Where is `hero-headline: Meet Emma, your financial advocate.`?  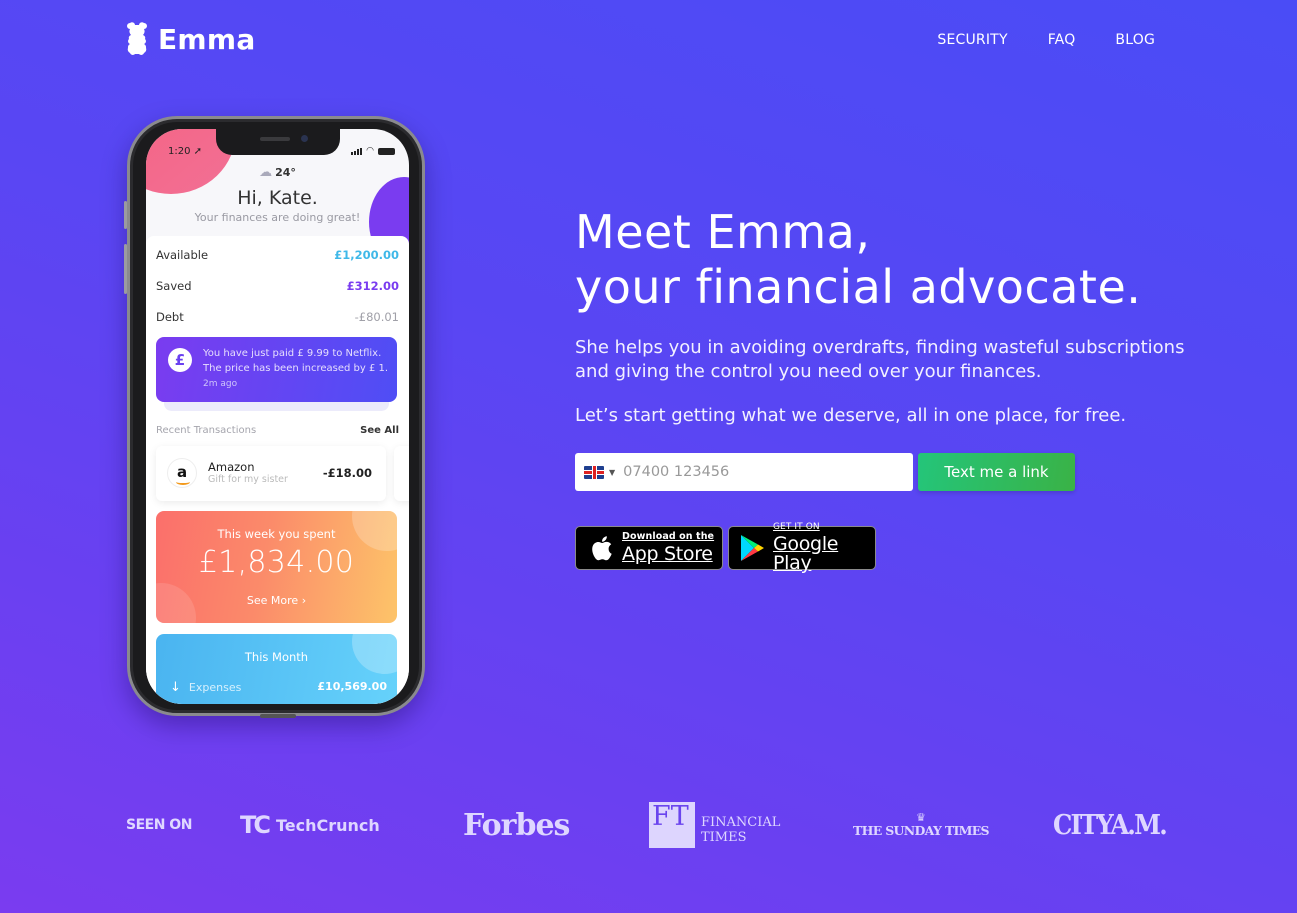
hero-headline: Meet Emma, your financial advocate. is located at coordinates (858, 259).